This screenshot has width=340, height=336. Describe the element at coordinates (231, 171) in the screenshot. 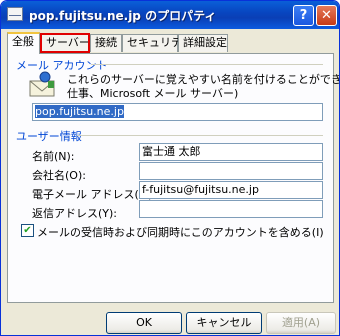

I see `company-input` at that location.